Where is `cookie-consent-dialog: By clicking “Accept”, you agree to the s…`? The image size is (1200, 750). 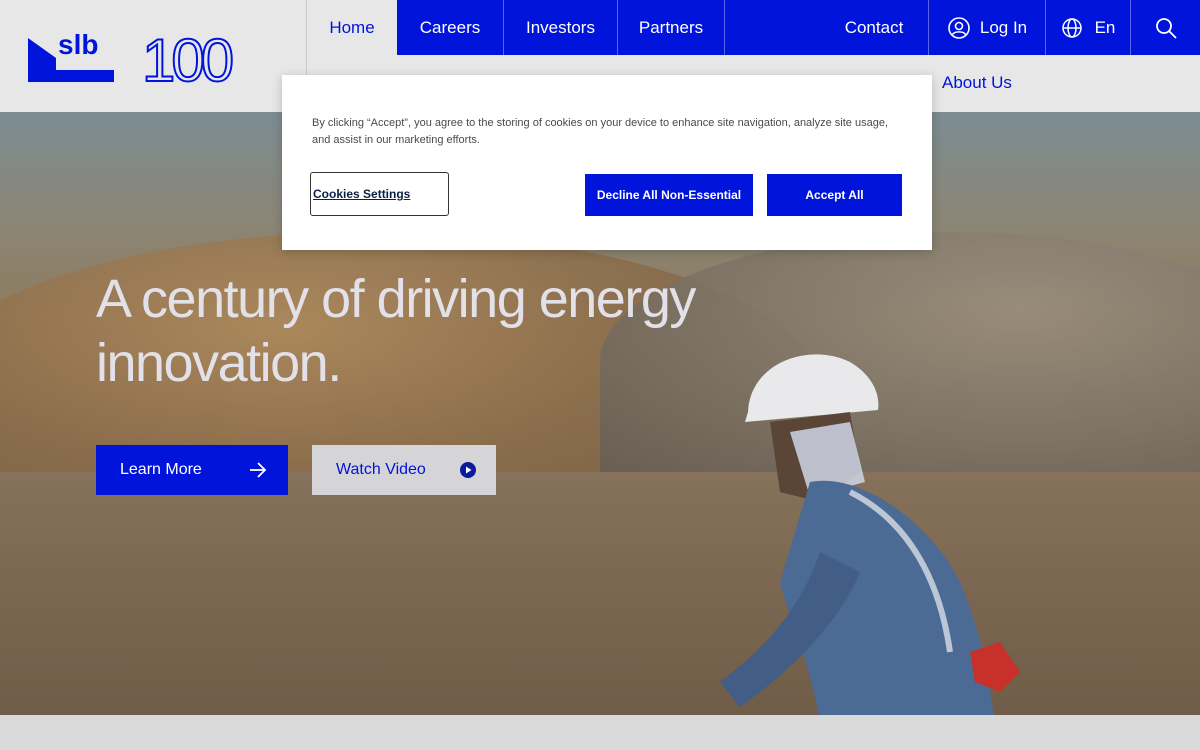
cookie-consent-dialog: By clicking “Accept”, you agree to the s… is located at coordinates (607, 162).